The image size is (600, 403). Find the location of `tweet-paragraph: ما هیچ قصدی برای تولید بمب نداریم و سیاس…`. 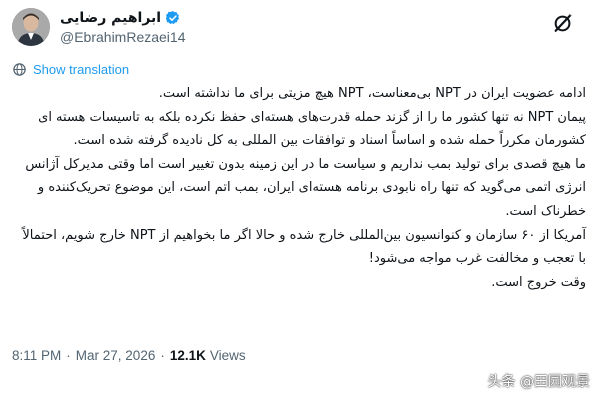

tweet-paragraph: ما هیچ قصدی برای تولید بمب نداریم و سیاس… is located at coordinates (305, 187).